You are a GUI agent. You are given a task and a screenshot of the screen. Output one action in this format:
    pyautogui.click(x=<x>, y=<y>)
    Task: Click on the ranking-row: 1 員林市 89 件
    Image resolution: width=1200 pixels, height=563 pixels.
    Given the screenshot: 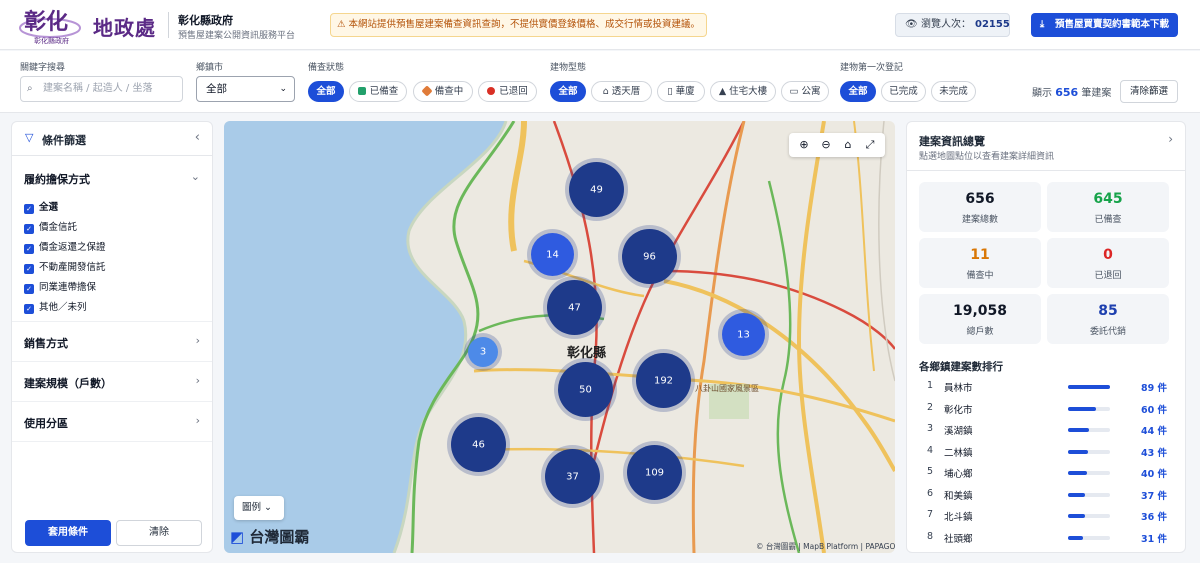 What is the action you would take?
    pyautogui.click(x=1046, y=387)
    